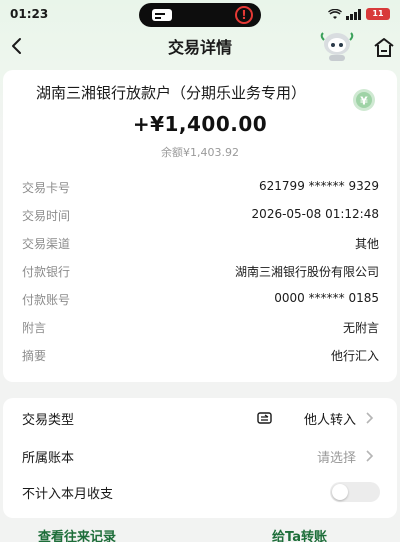 The height and width of the screenshot is (542, 400). Describe the element at coordinates (378, 14) in the screenshot. I see `battery-icon: 11` at that location.